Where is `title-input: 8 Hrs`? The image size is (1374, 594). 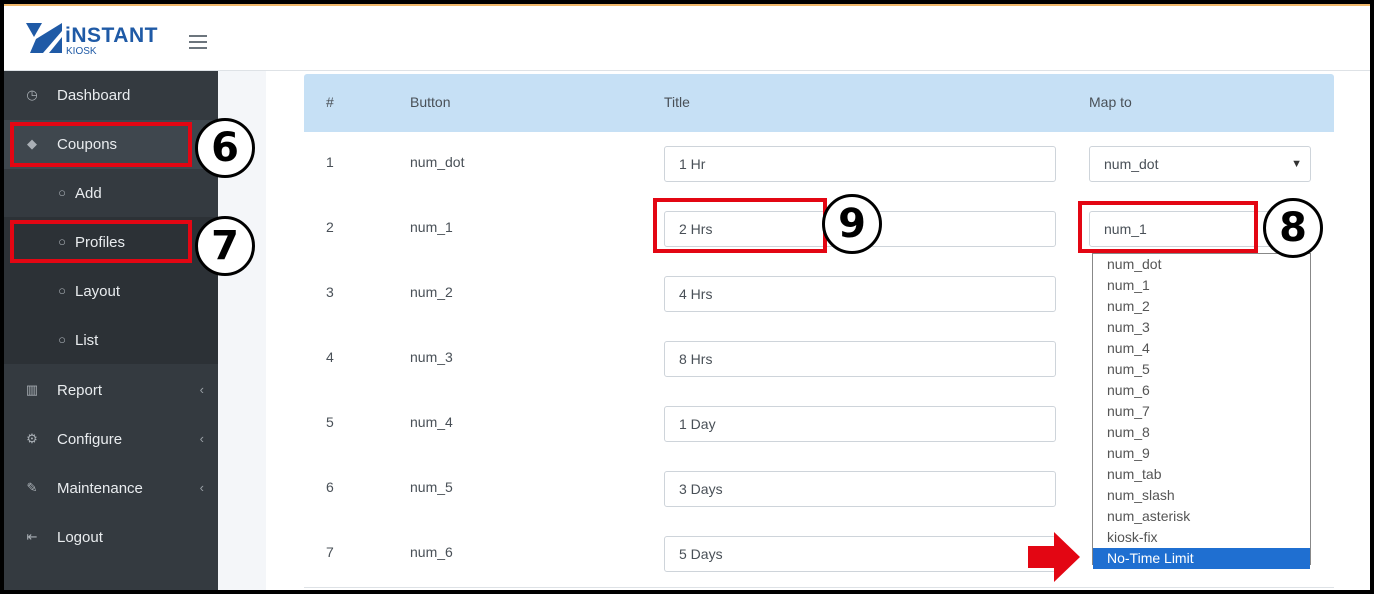
title-input: 8 Hrs is located at coordinates (860, 359).